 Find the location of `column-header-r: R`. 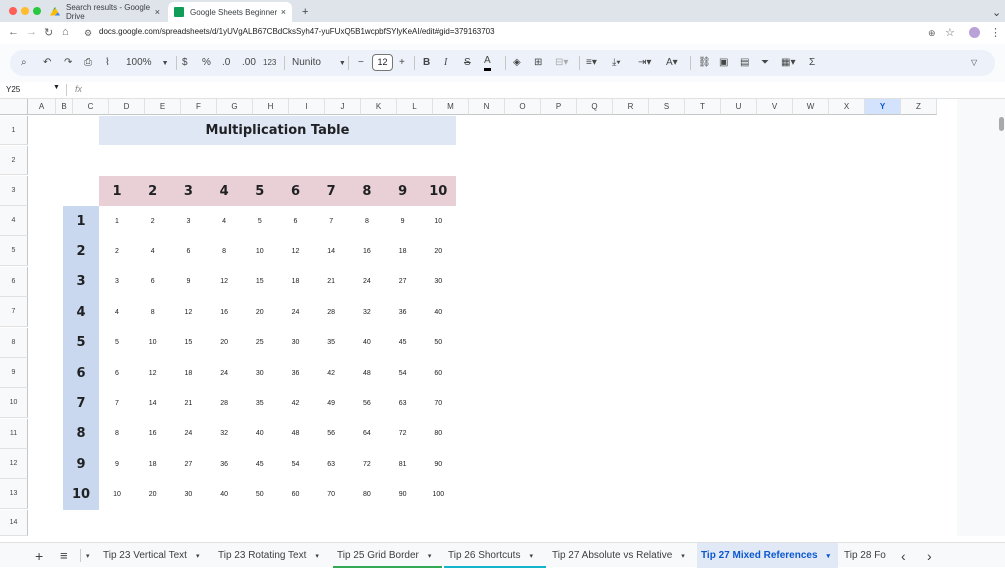

column-header-r: R is located at coordinates (631, 107).